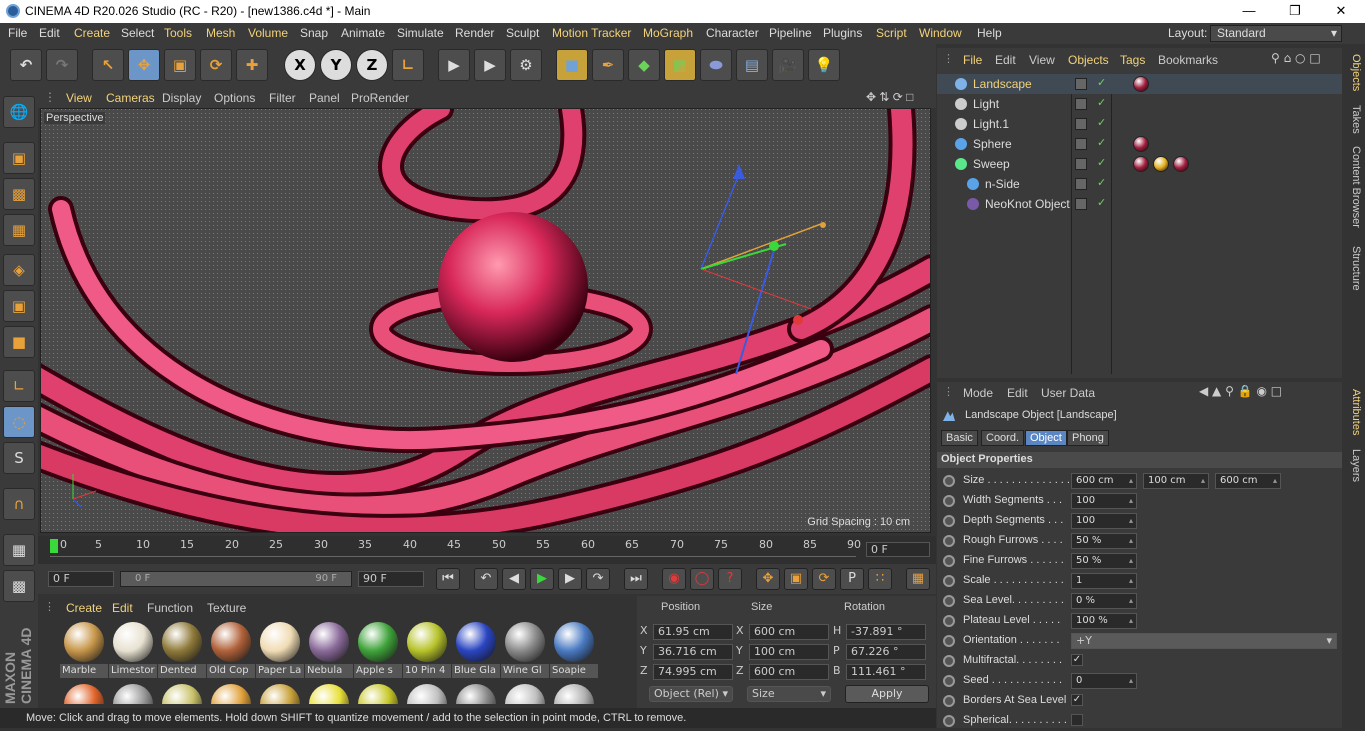 The image size is (1365, 731). Describe the element at coordinates (282, 98) in the screenshot. I see `viewport-menu-filter: Filter` at that location.